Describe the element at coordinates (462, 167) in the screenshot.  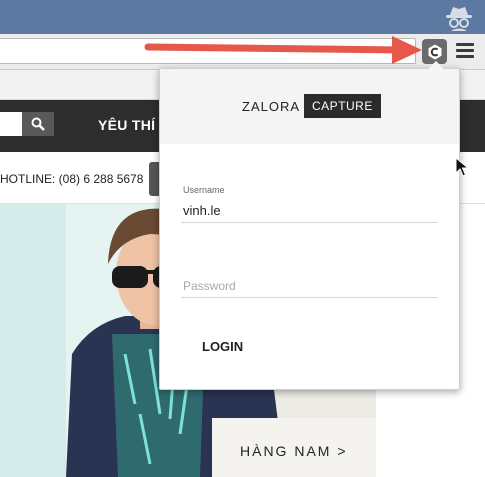
I see `mouse-cursor-icon` at that location.